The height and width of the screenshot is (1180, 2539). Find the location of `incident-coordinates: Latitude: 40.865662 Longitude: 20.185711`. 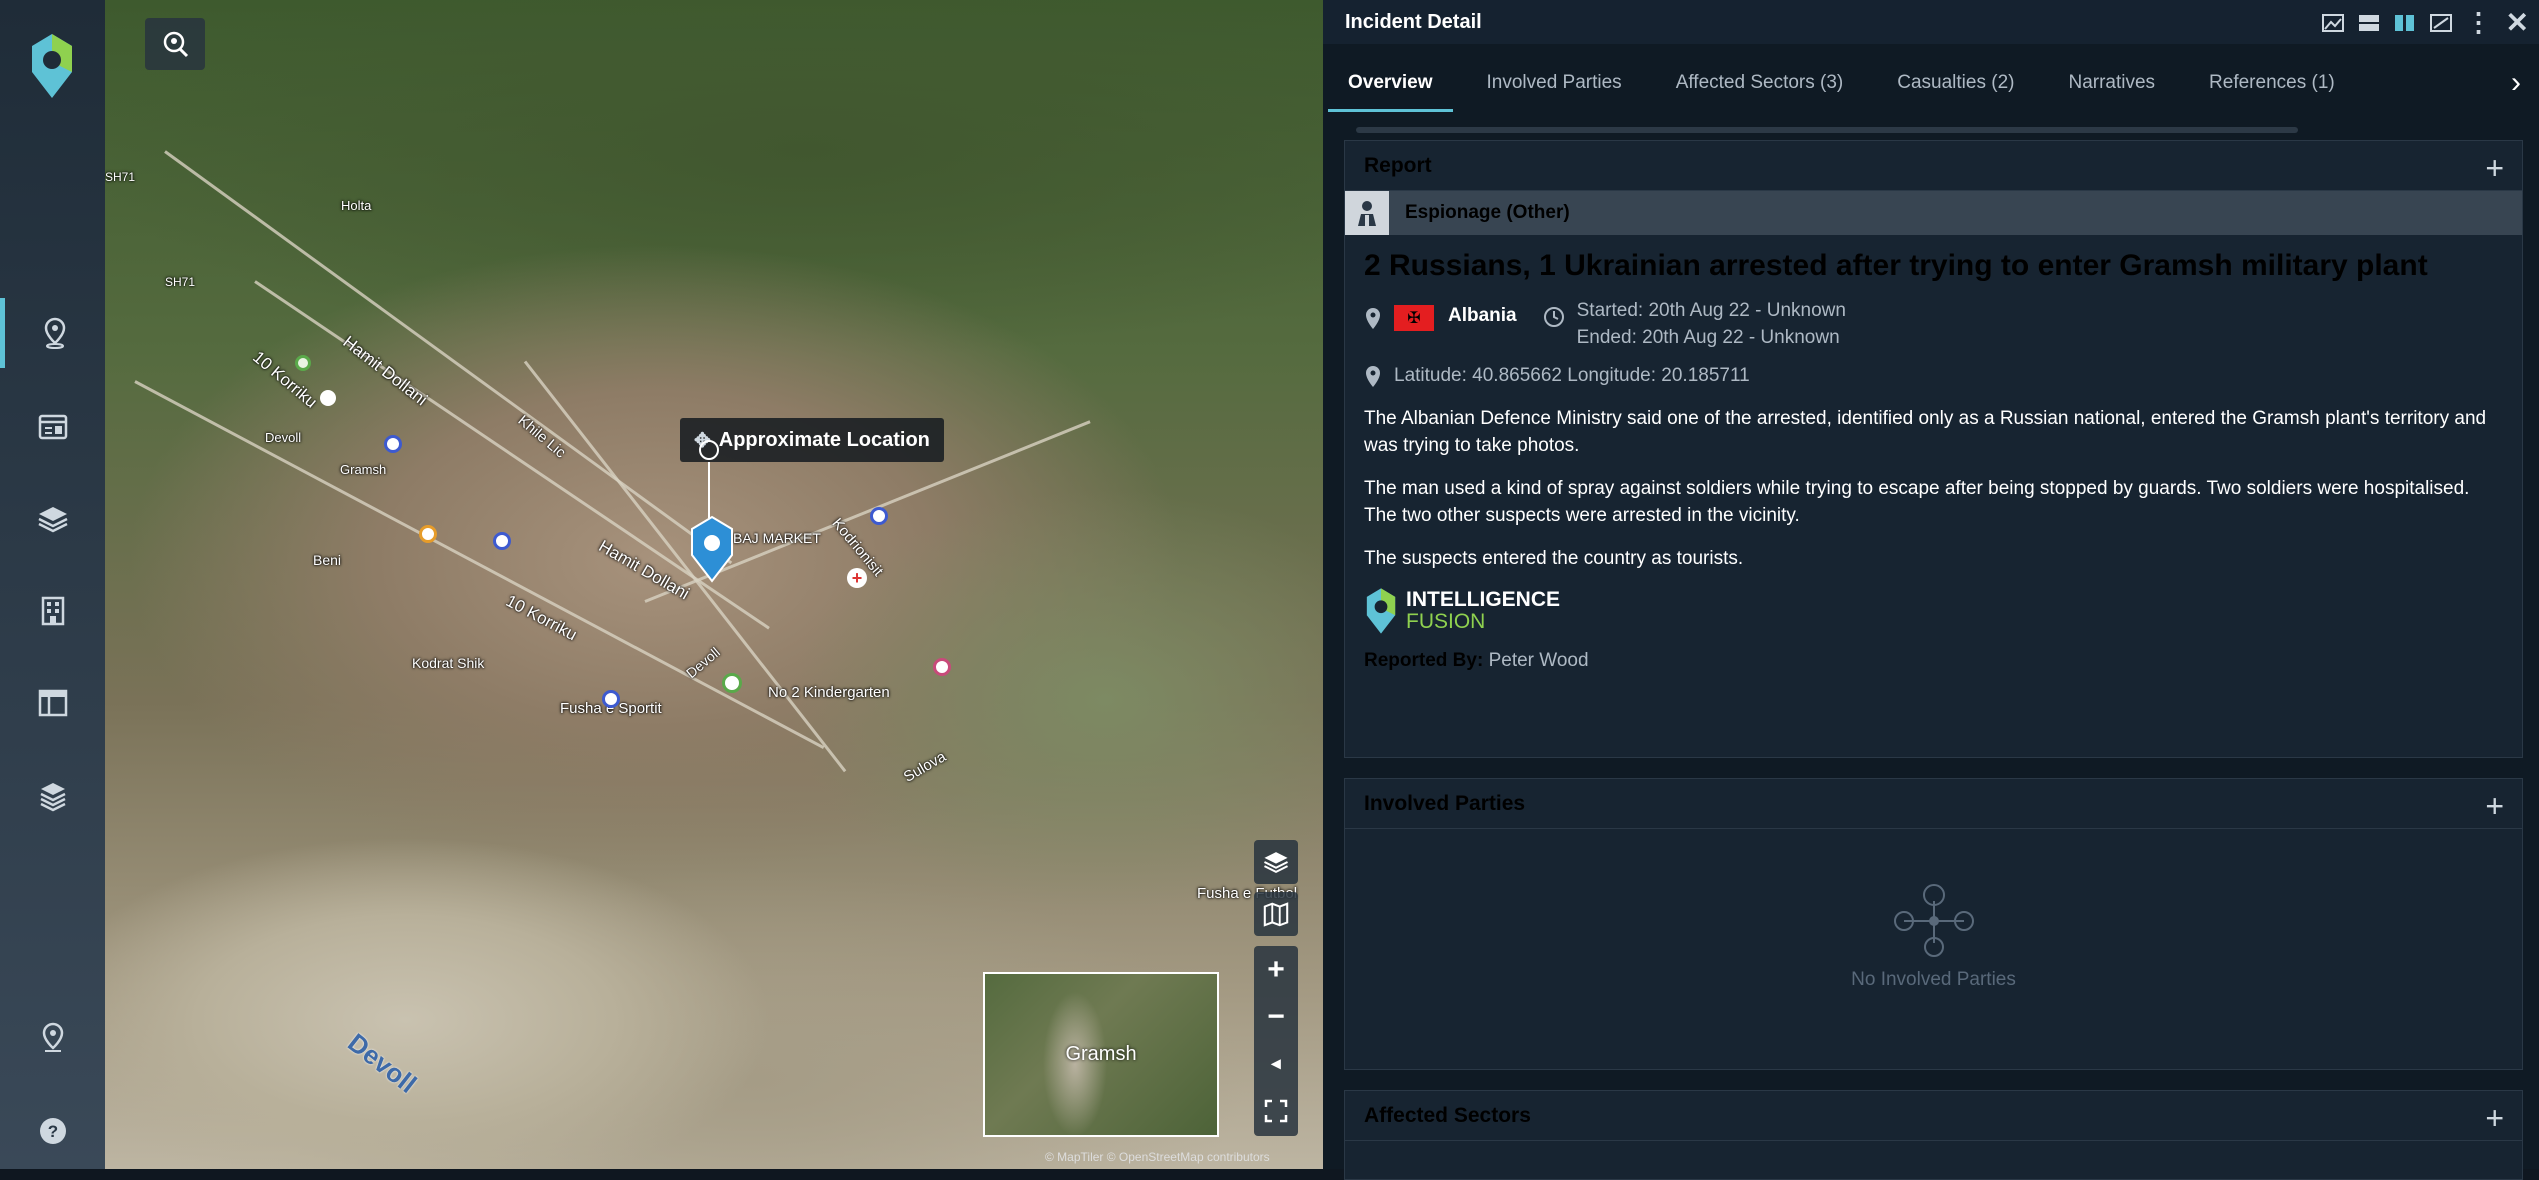

incident-coordinates: Latitude: 40.865662 Longitude: 20.185711 is located at coordinates (1572, 375).